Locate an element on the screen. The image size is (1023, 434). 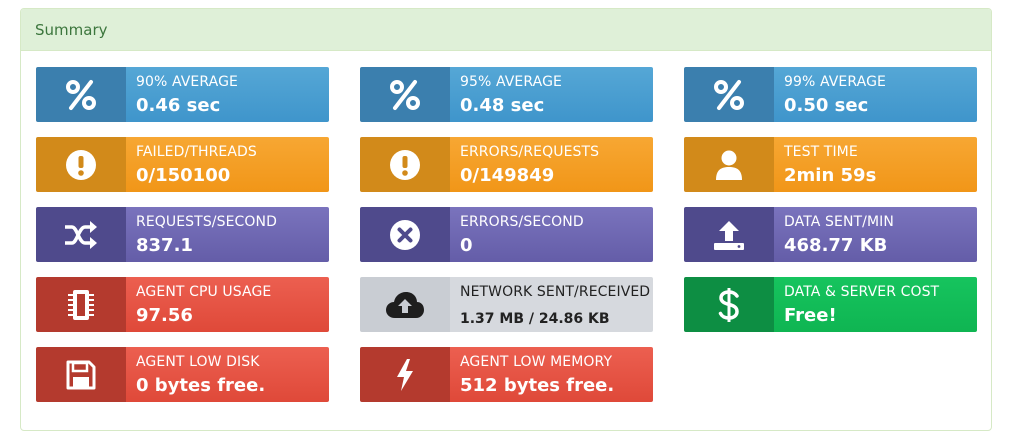
tile-99-average: 99% AVERAGE 0.50 sec is located at coordinates (830, 94).